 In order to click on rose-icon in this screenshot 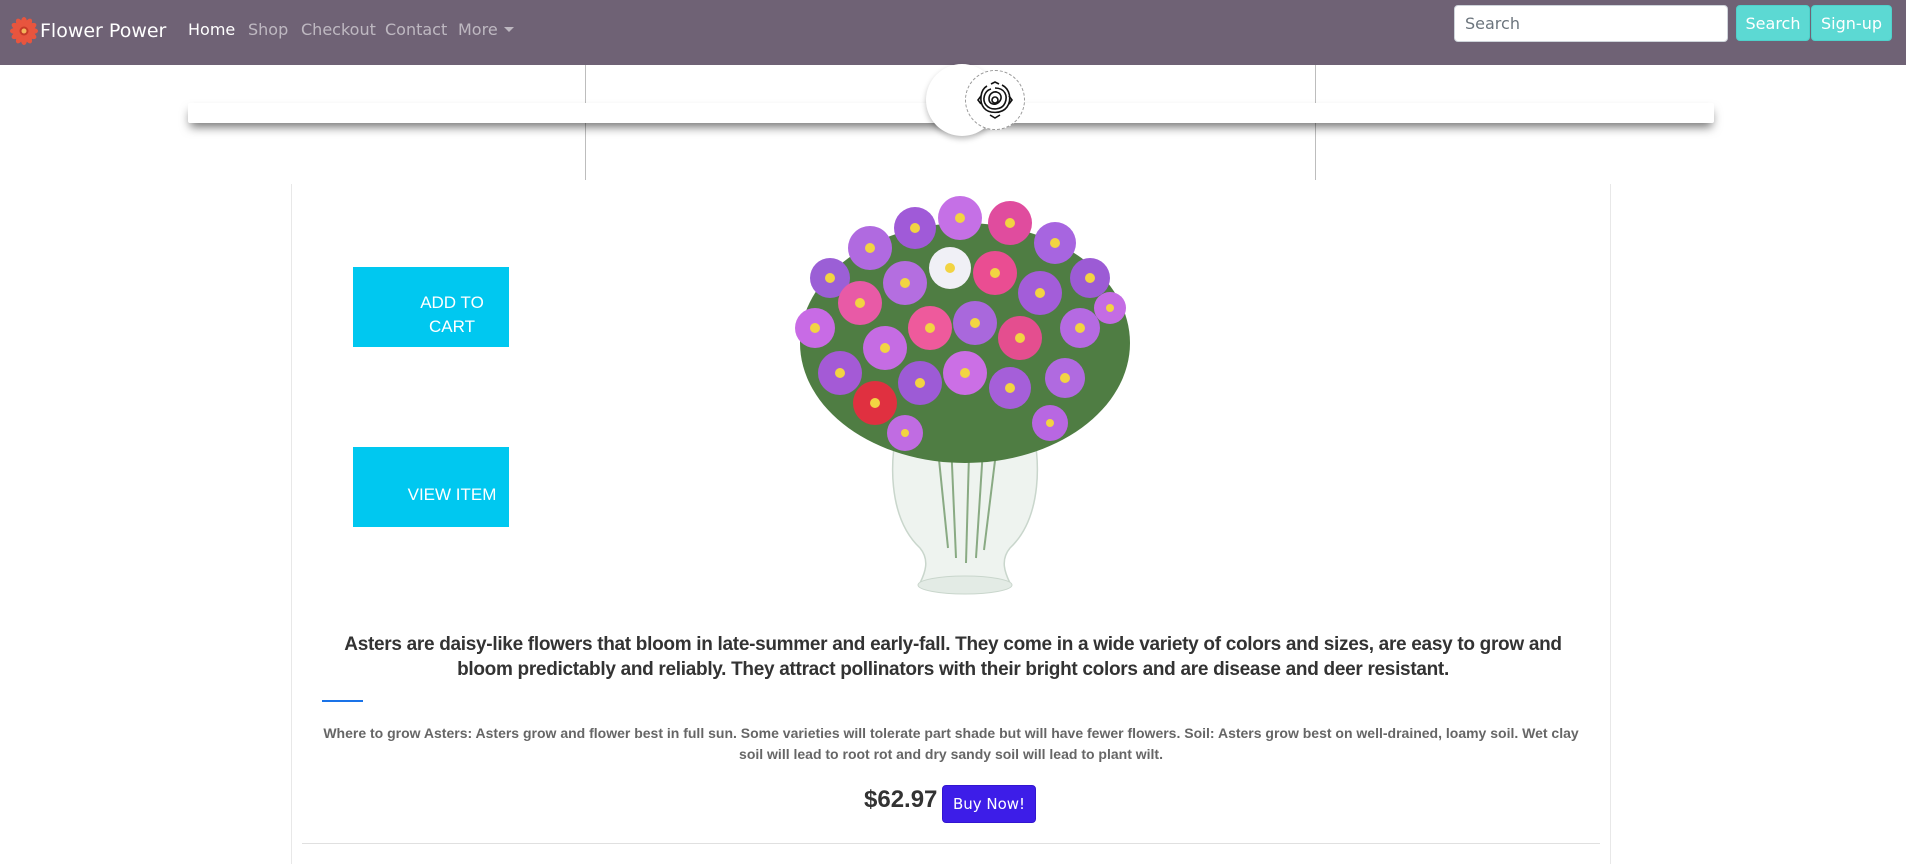, I will do `click(995, 100)`.